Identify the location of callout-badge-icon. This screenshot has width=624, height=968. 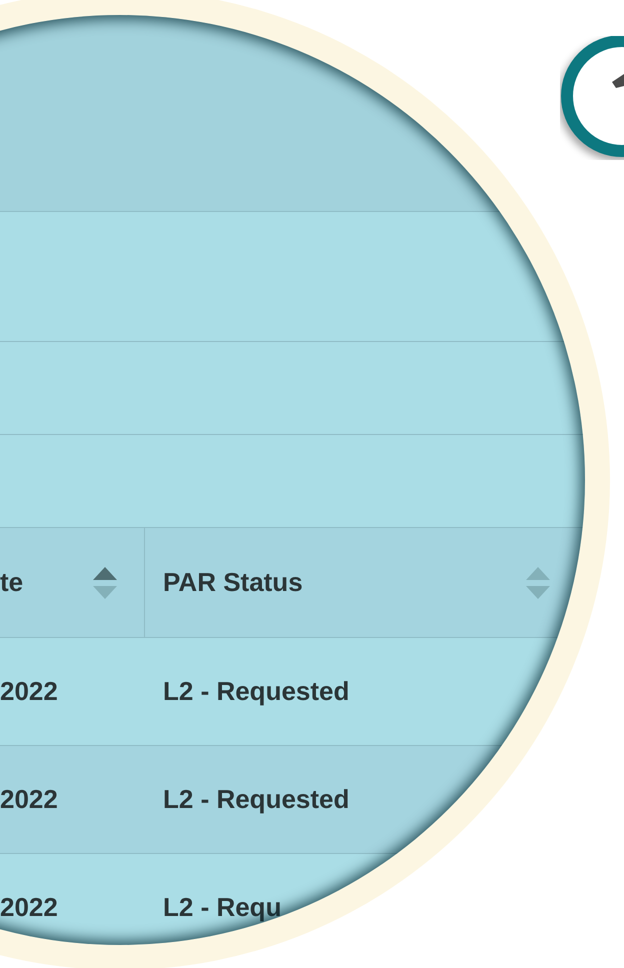
(592, 98).